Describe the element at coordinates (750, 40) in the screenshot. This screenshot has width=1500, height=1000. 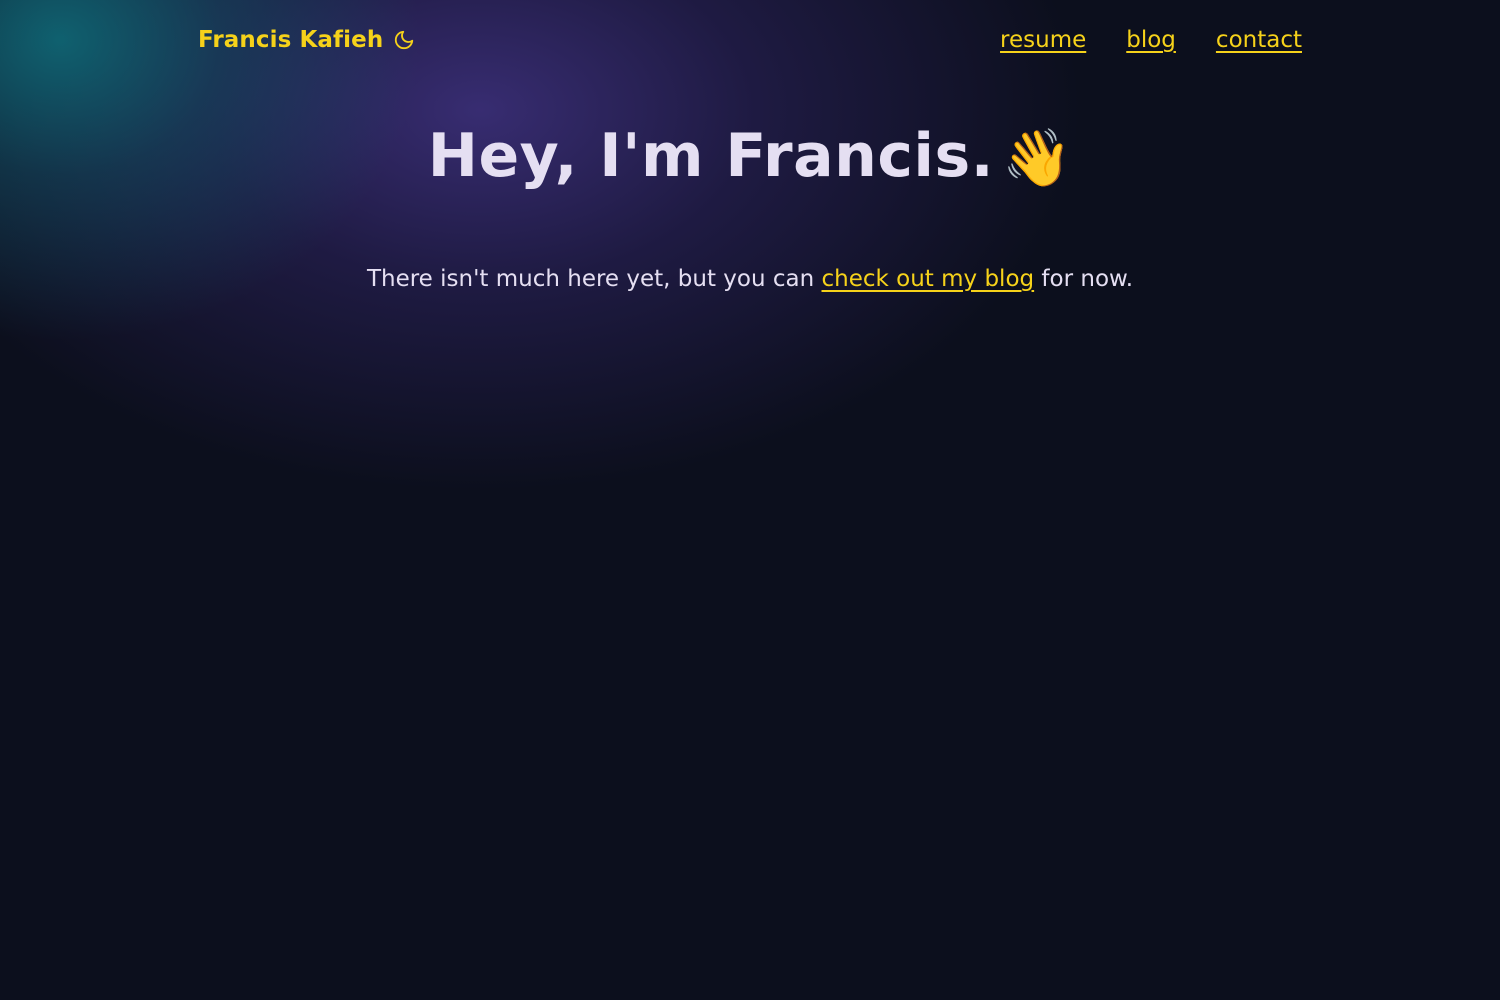
I see `top-nav: Francis Kafieh resume blog contact` at that location.